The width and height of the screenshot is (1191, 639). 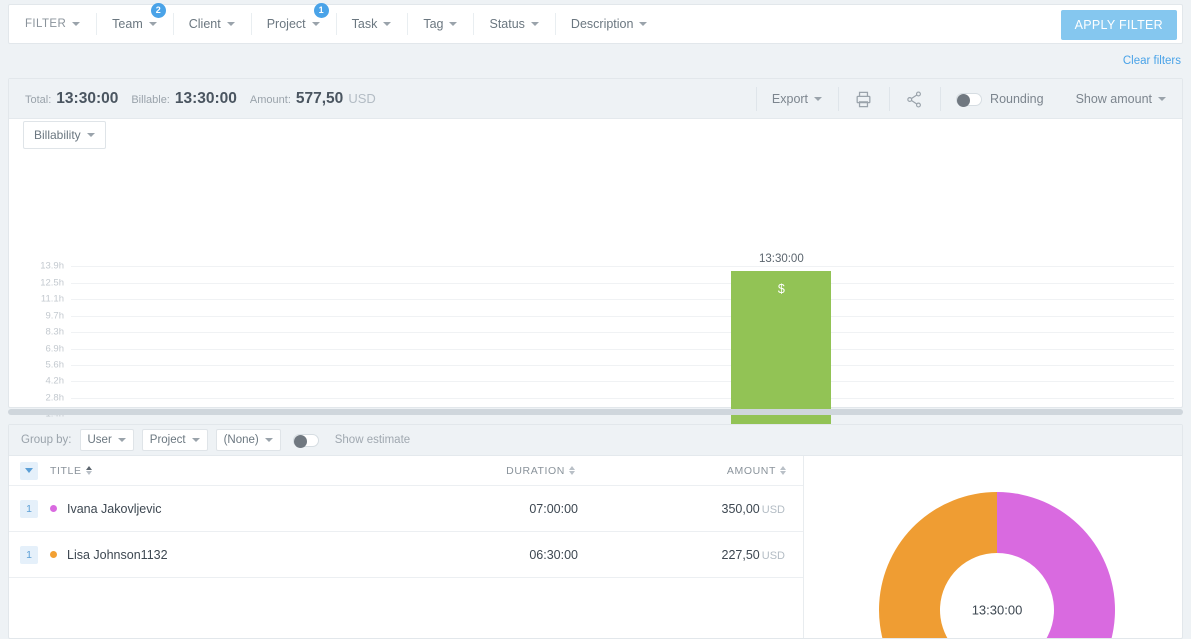 What do you see at coordinates (174, 440) in the screenshot?
I see `group-by-select-2: Project` at bounding box center [174, 440].